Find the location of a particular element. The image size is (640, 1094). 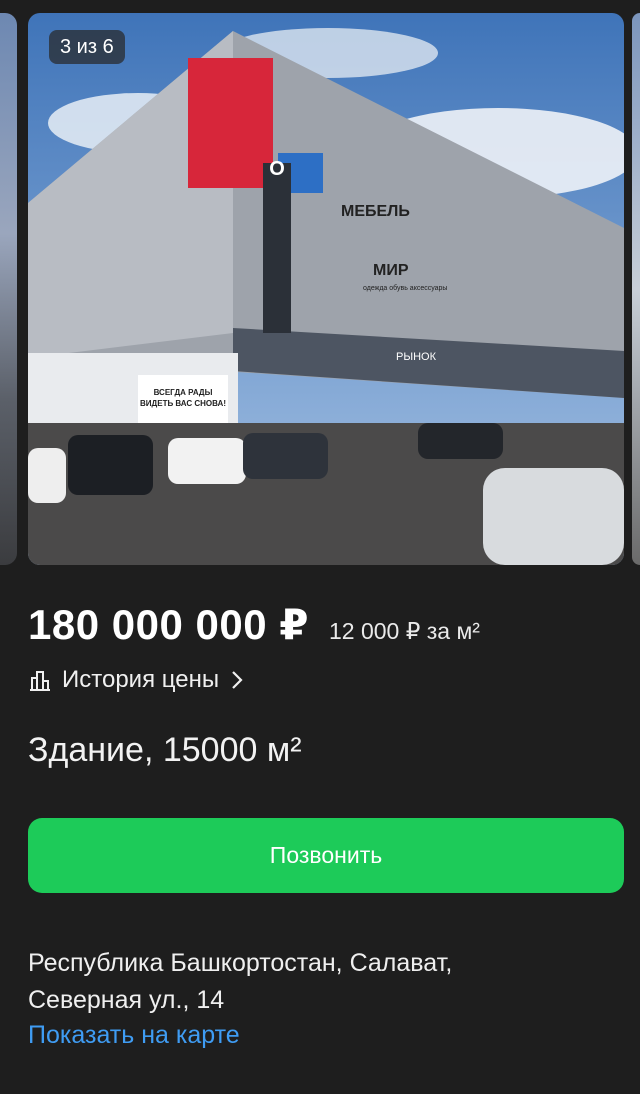

banner-line-1: ВСЕГДА РАДЫ is located at coordinates (183, 392).